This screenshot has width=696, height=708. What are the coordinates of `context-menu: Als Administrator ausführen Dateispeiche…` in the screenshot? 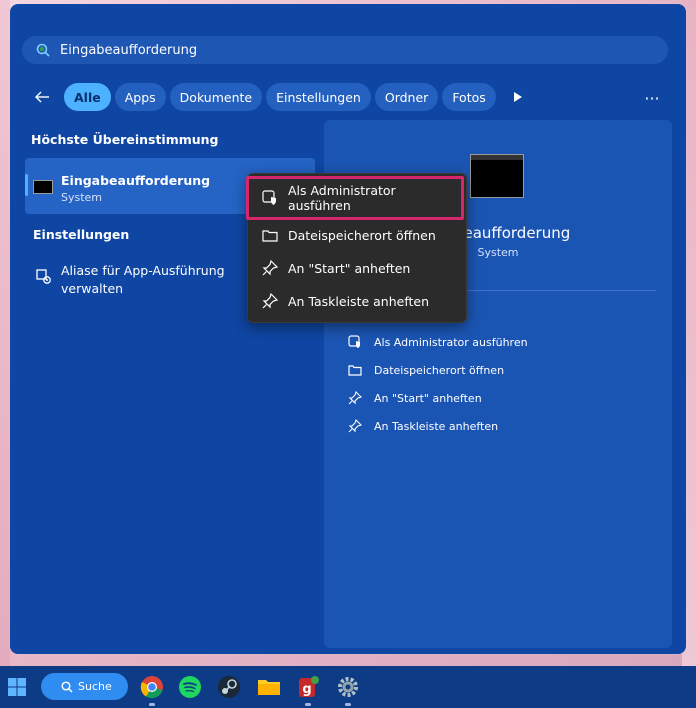 It's located at (356, 248).